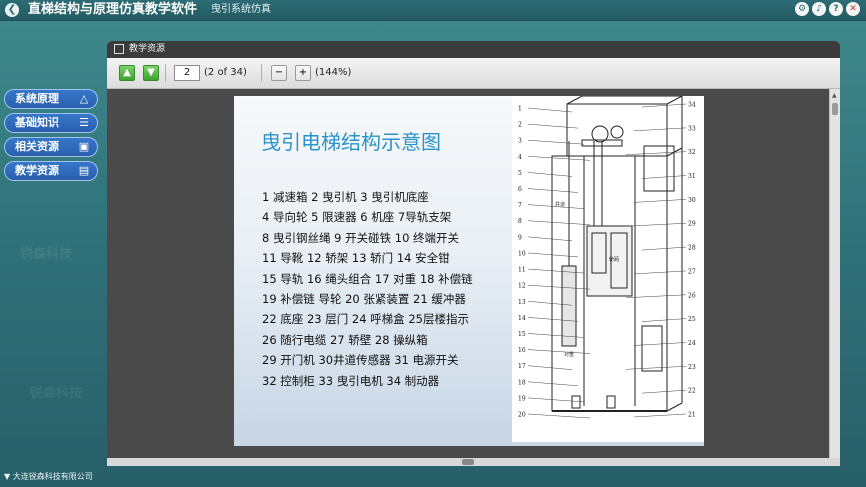  I want to click on parts-line: 32 控制柜 33 曳引电机 34 制动器, so click(351, 380).